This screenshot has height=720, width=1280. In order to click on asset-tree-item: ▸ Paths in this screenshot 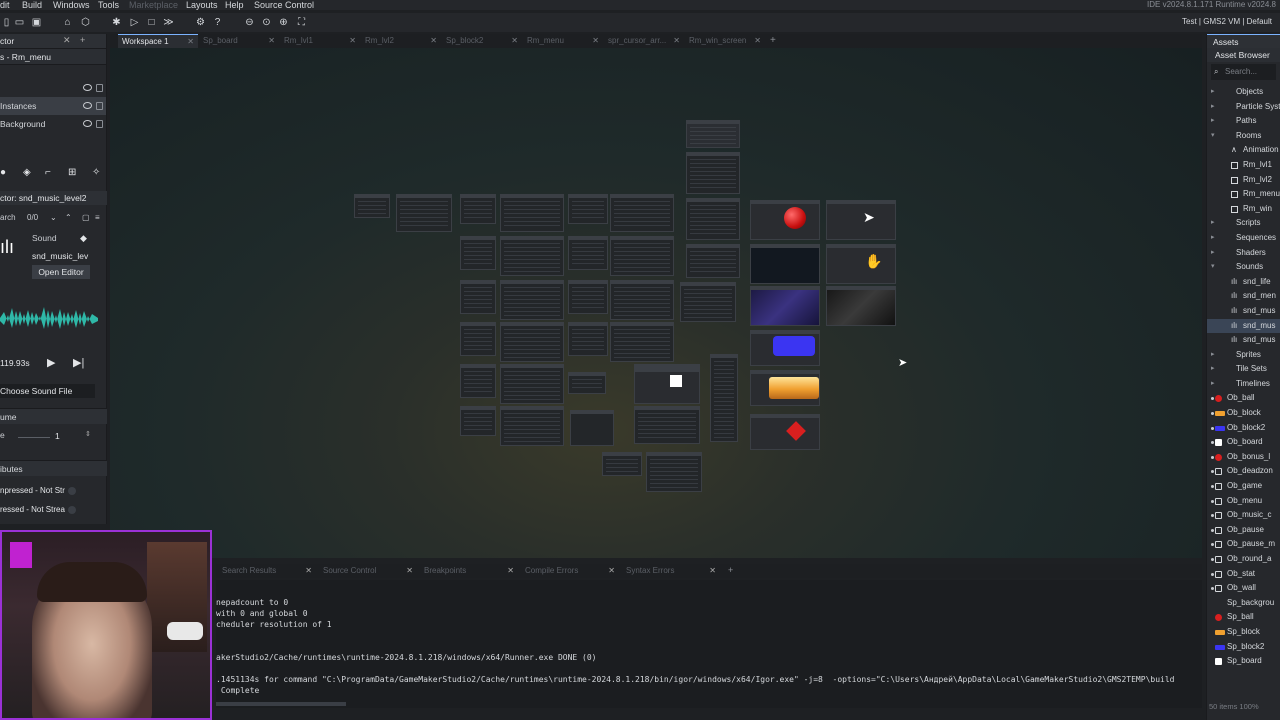, I will do `click(1243, 121)`.